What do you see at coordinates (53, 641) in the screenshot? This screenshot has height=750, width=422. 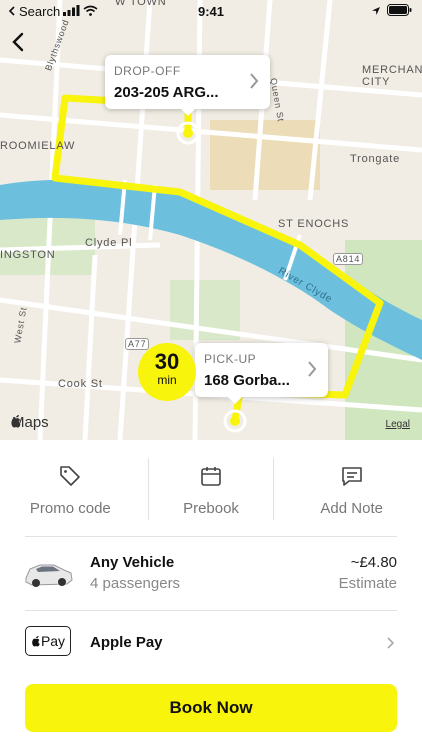 I see `apple-pay-badge-label: Pay` at bounding box center [53, 641].